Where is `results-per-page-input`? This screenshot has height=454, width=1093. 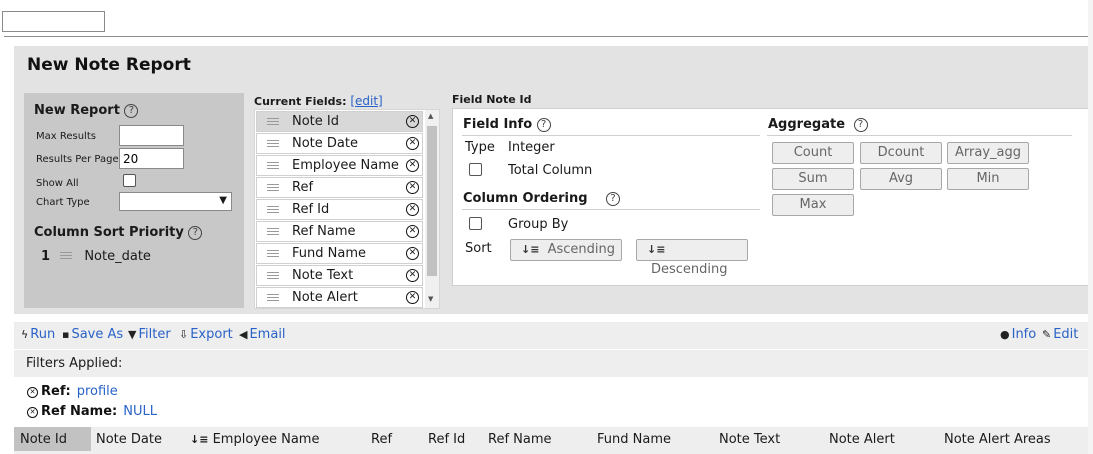
results-per-page-input is located at coordinates (151, 158).